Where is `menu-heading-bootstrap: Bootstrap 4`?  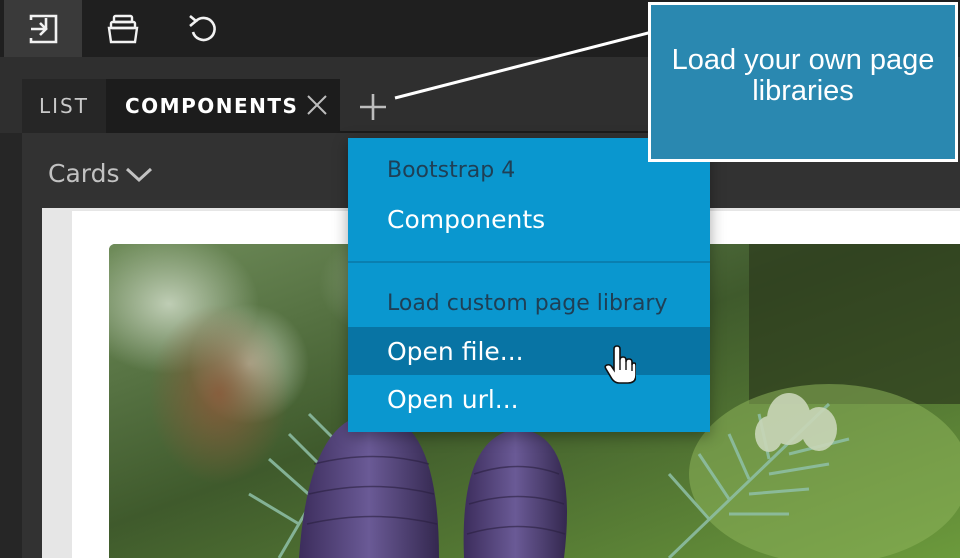 menu-heading-bootstrap: Bootstrap 4 is located at coordinates (451, 170).